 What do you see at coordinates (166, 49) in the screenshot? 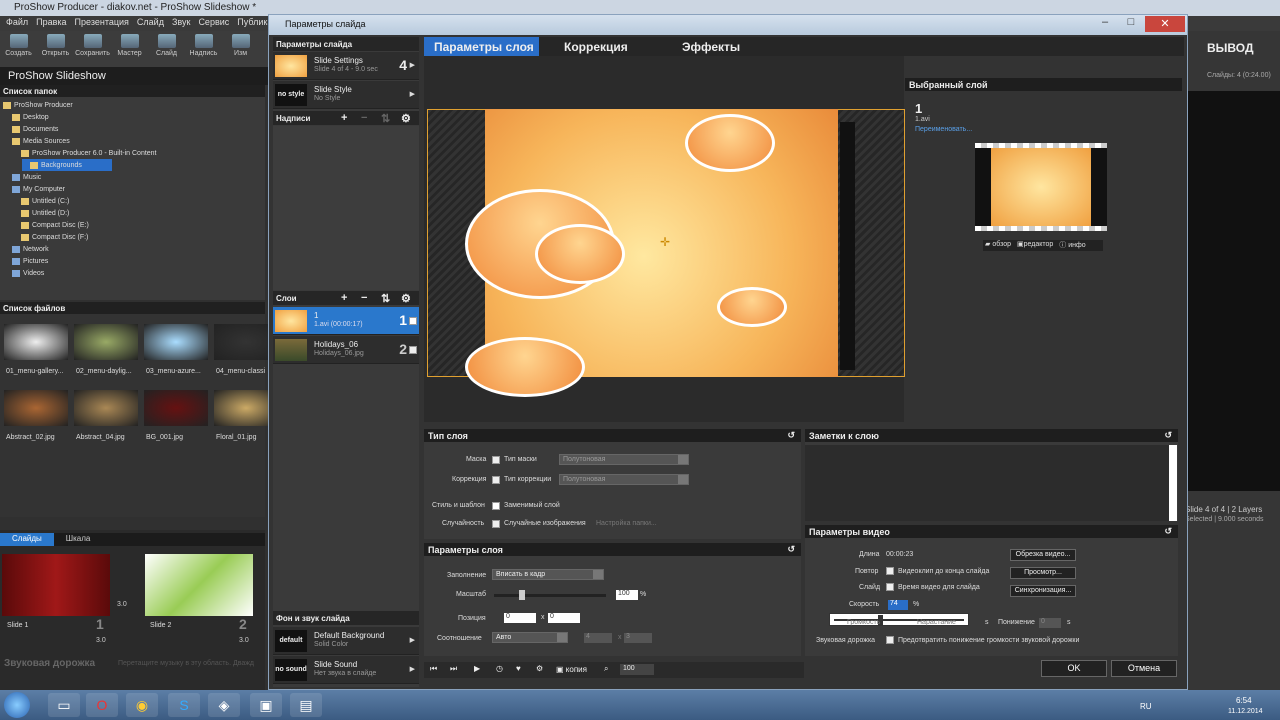
I see `toolbar-button: Слайд` at bounding box center [166, 49].